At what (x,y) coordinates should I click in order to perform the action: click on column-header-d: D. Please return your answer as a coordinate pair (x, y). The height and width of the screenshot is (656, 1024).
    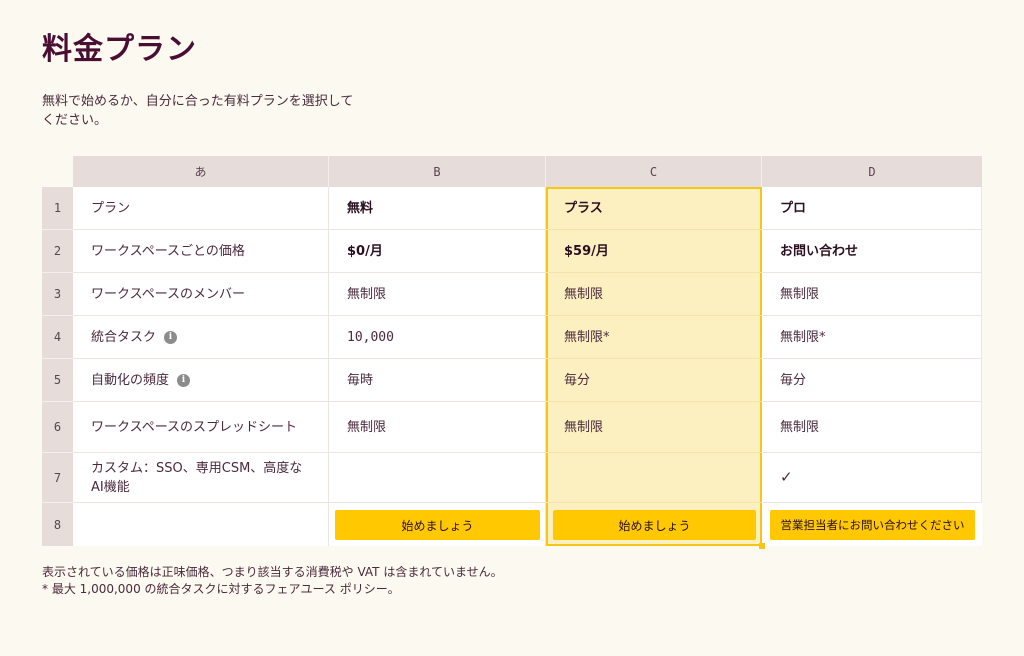
    Looking at the image, I should click on (872, 171).